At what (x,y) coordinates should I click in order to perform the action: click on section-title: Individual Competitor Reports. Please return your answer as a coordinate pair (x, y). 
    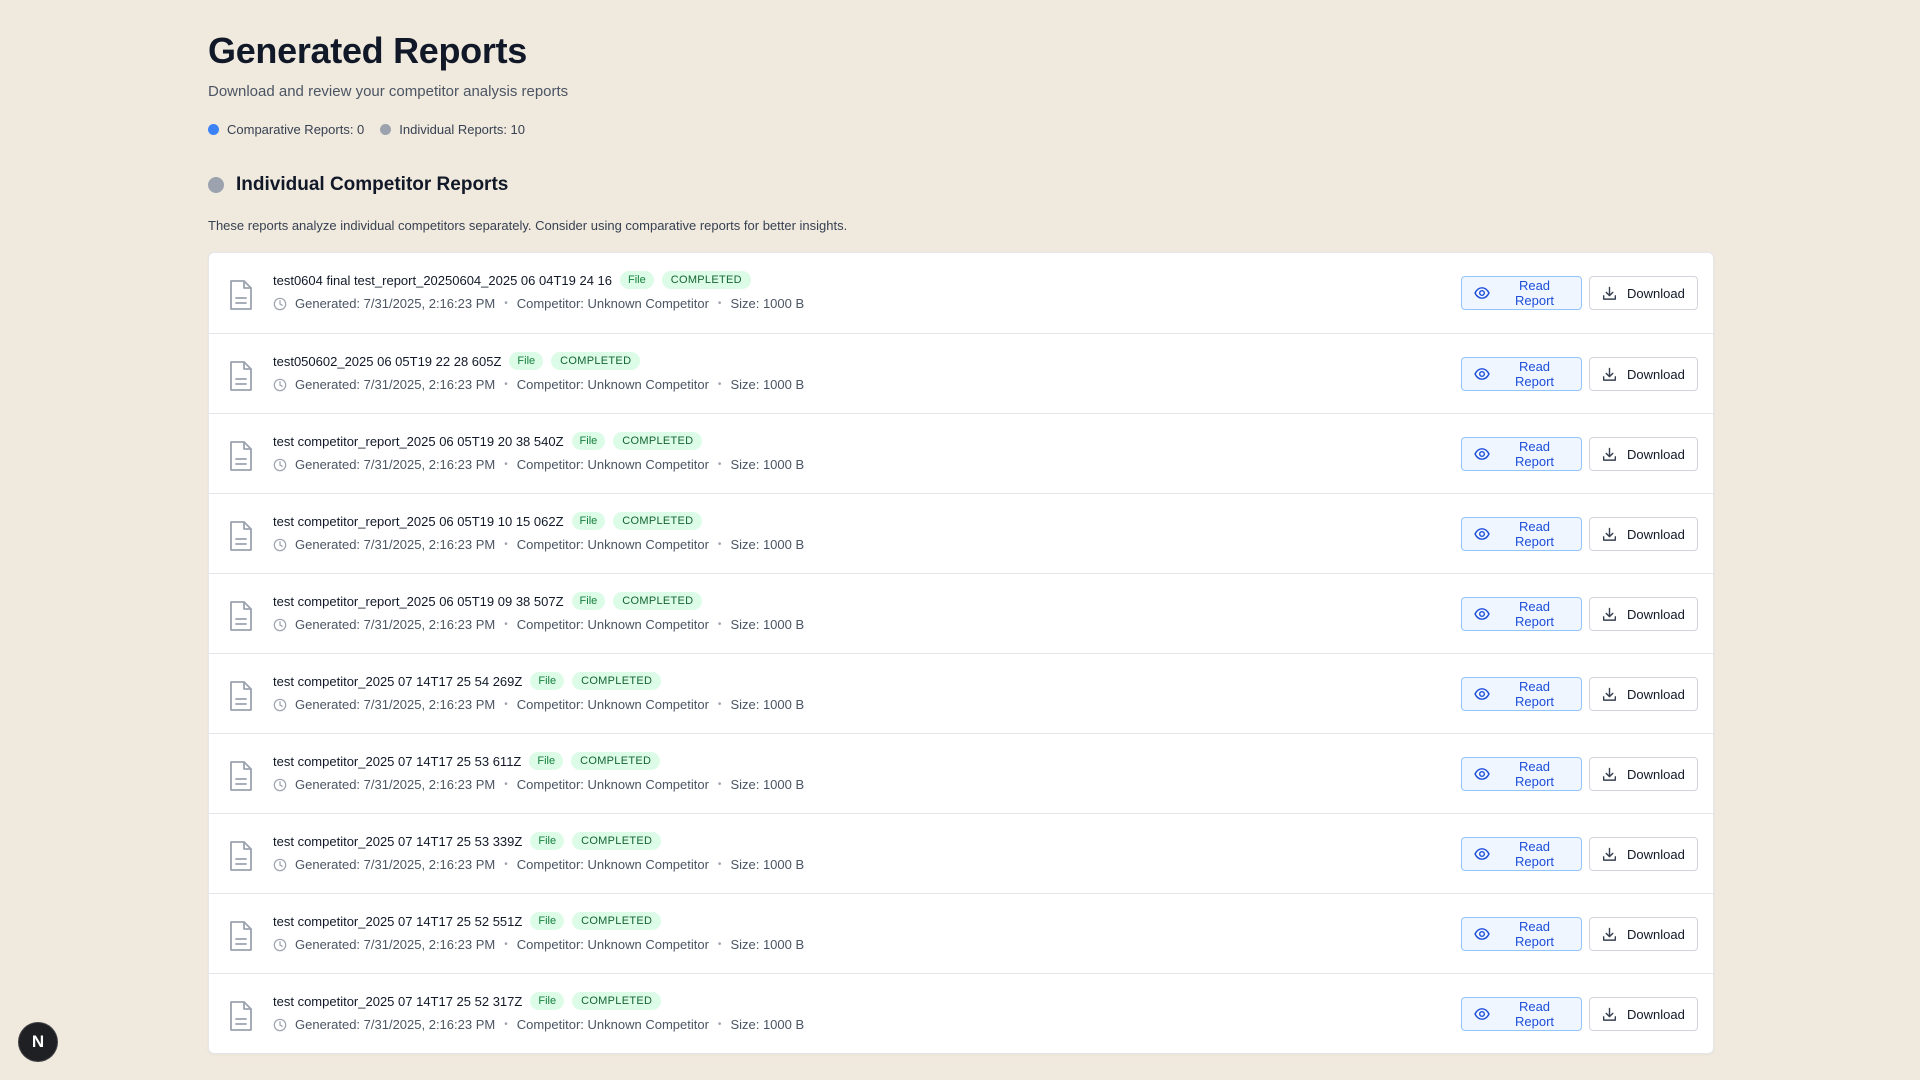
    Looking at the image, I should click on (372, 184).